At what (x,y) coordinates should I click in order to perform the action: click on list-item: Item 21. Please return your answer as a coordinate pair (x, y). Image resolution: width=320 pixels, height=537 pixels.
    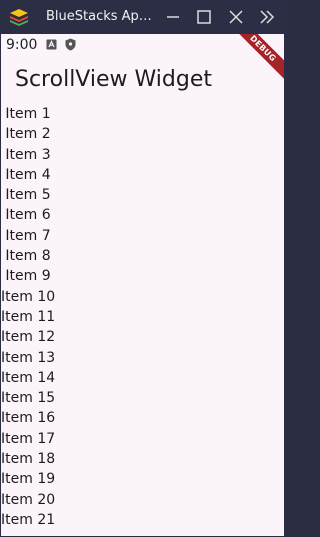
    Looking at the image, I should click on (28, 519).